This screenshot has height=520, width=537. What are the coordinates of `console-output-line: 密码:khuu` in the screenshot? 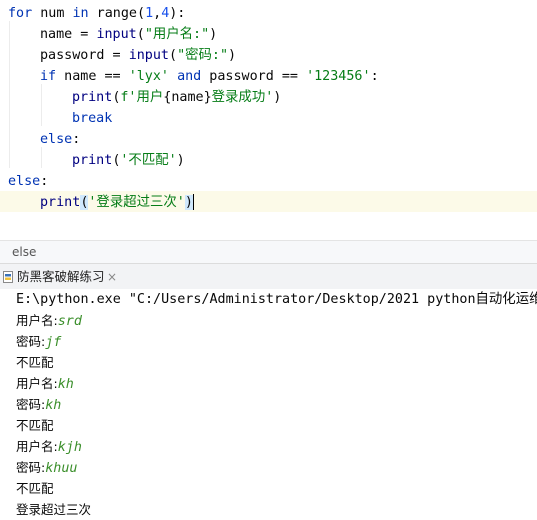 It's located at (46, 467).